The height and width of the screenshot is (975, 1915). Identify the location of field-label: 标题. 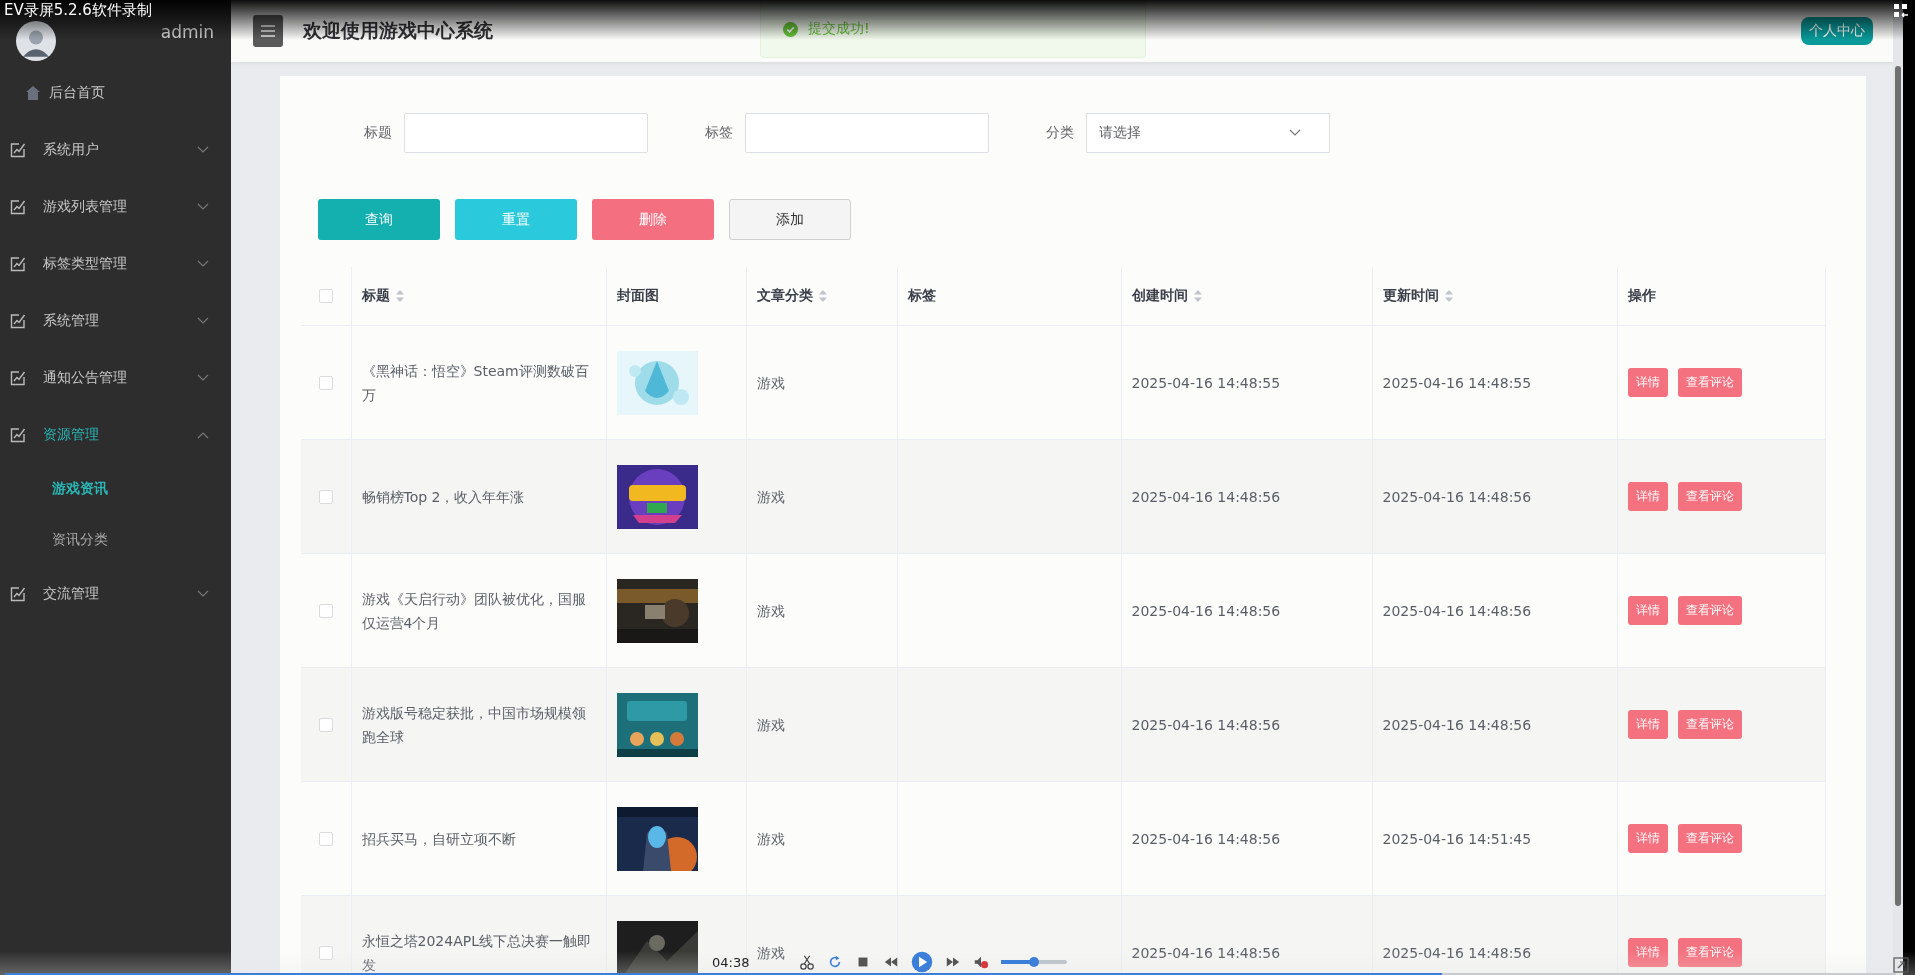
(377, 133).